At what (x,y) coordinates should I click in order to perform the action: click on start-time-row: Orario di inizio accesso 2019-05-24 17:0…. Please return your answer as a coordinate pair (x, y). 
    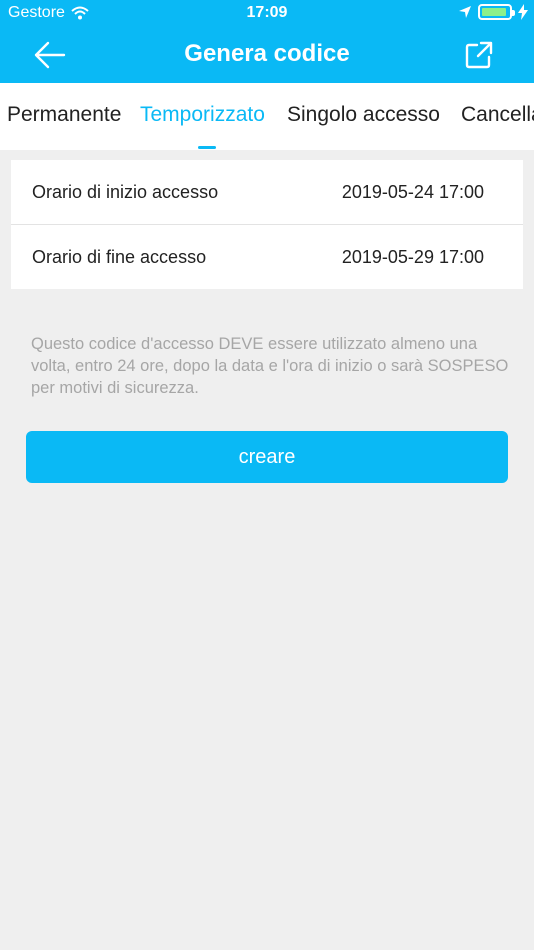
    Looking at the image, I should click on (267, 192).